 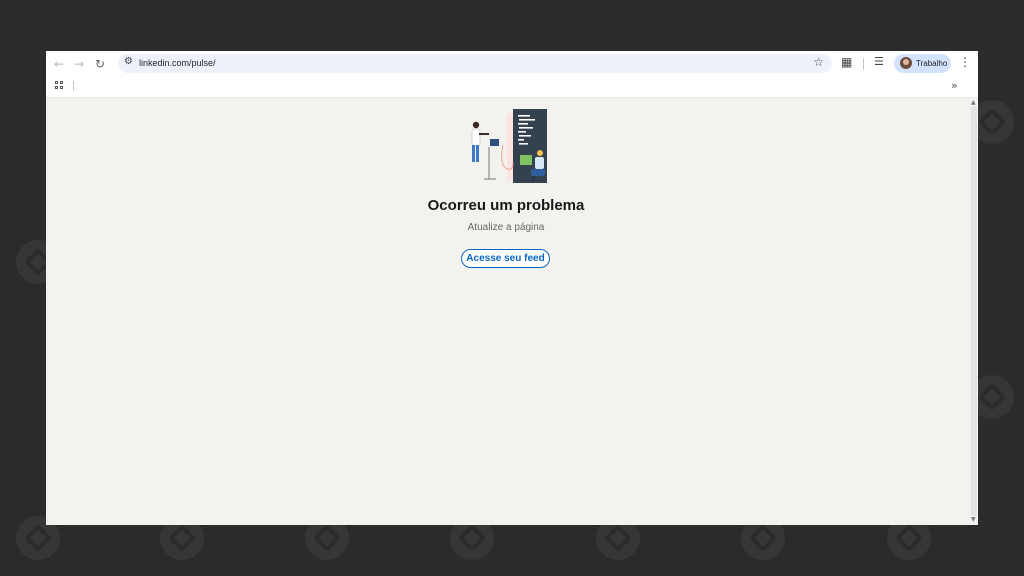 What do you see at coordinates (973, 519) in the screenshot?
I see `scroll-down-icon: ▼` at bounding box center [973, 519].